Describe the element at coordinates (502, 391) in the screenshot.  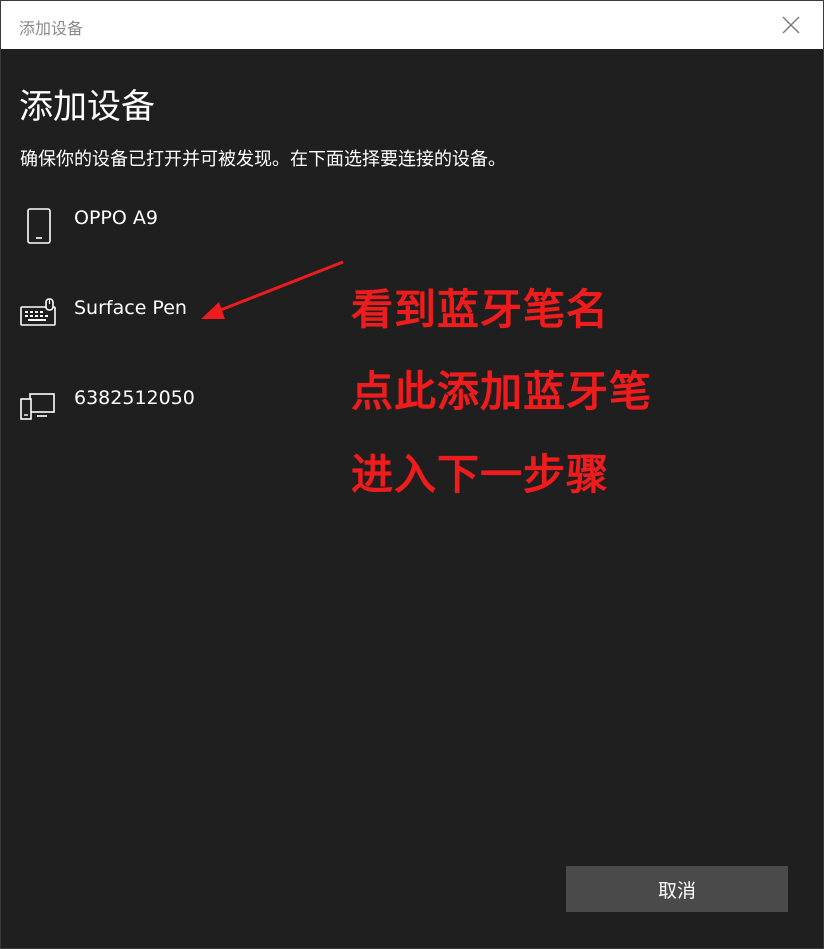
I see `annotation-line-2: 点此添加蓝牙笔` at that location.